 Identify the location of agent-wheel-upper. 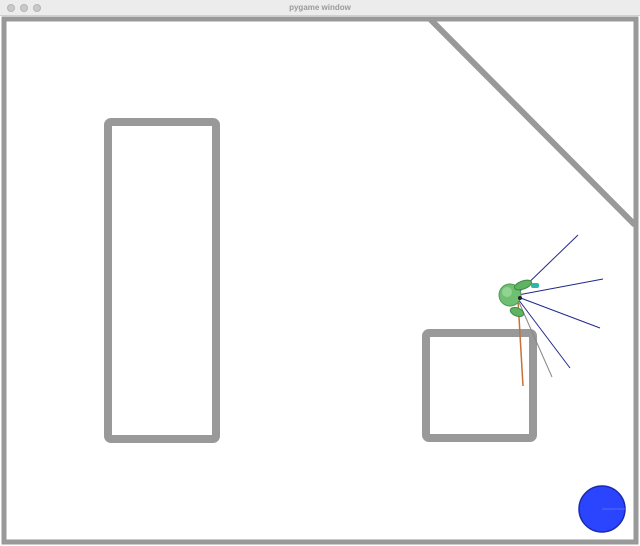
(523, 285).